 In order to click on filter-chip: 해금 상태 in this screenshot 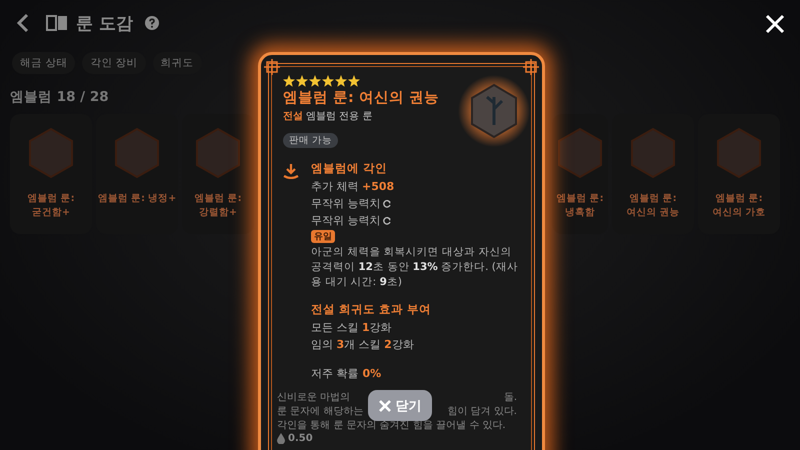, I will do `click(44, 63)`.